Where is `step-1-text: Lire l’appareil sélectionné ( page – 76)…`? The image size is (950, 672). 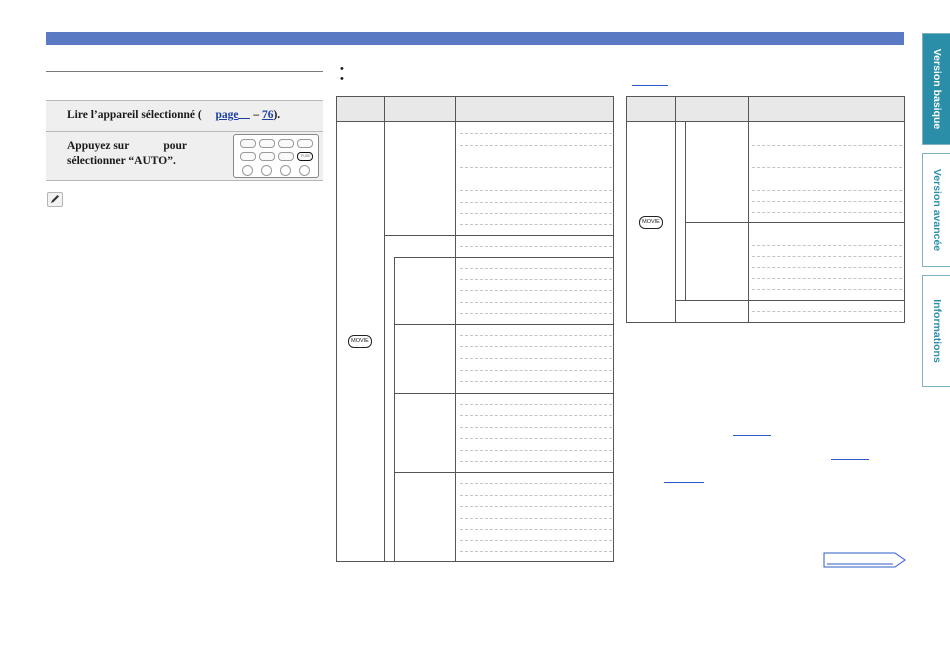 step-1-text: Lire l’appareil sélectionné ( page – 76)… is located at coordinates (174, 115).